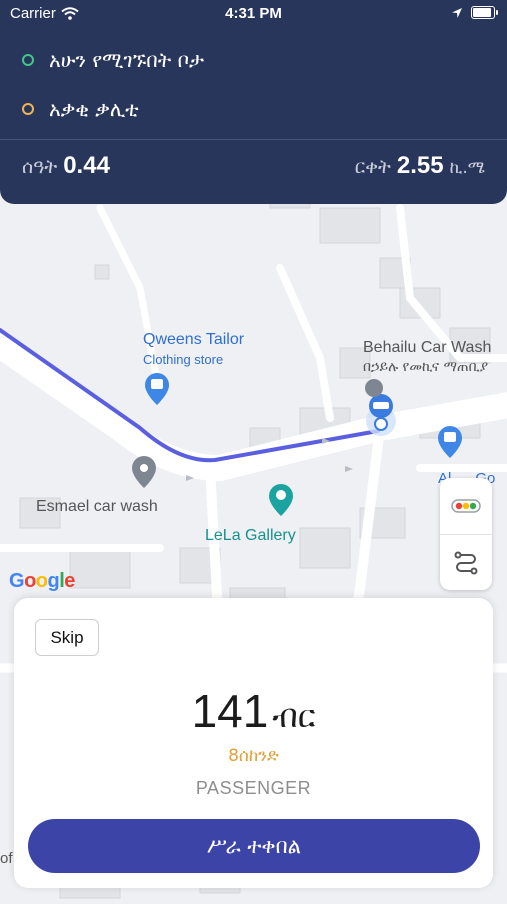  Describe the element at coordinates (250, 536) in the screenshot. I see `poi-lela-gallery: LeLa Gallery` at that location.